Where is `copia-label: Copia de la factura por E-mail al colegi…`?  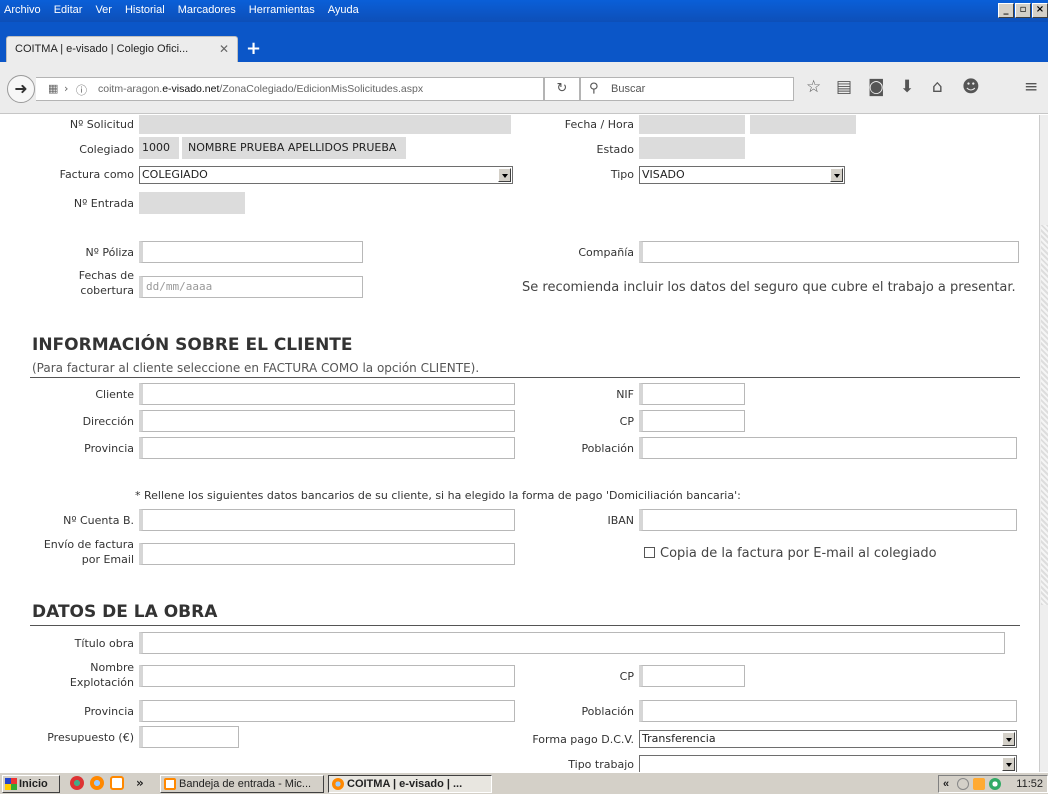 copia-label: Copia de la factura por E-mail al colegi… is located at coordinates (798, 553).